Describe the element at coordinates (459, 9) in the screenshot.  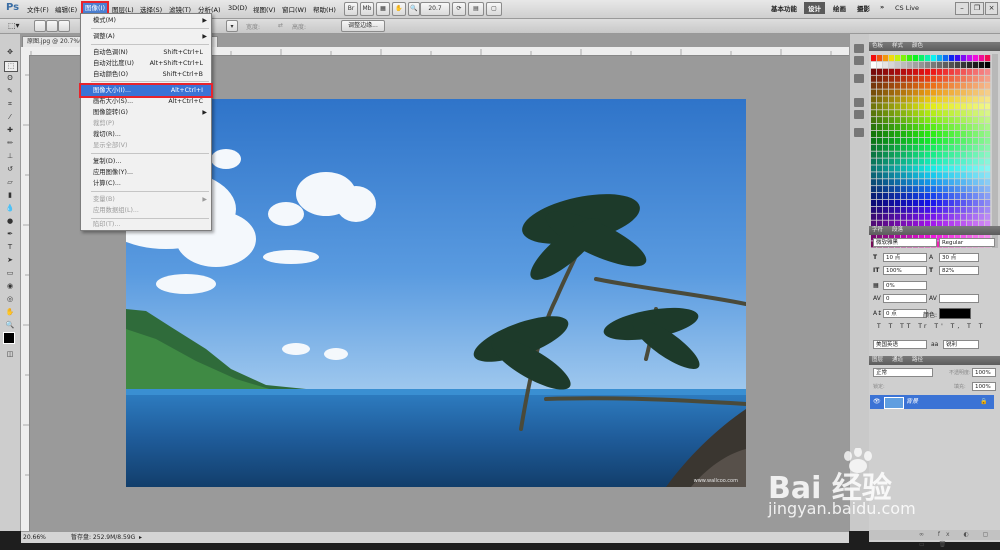
I see `rotate-view-button: ⟳` at that location.